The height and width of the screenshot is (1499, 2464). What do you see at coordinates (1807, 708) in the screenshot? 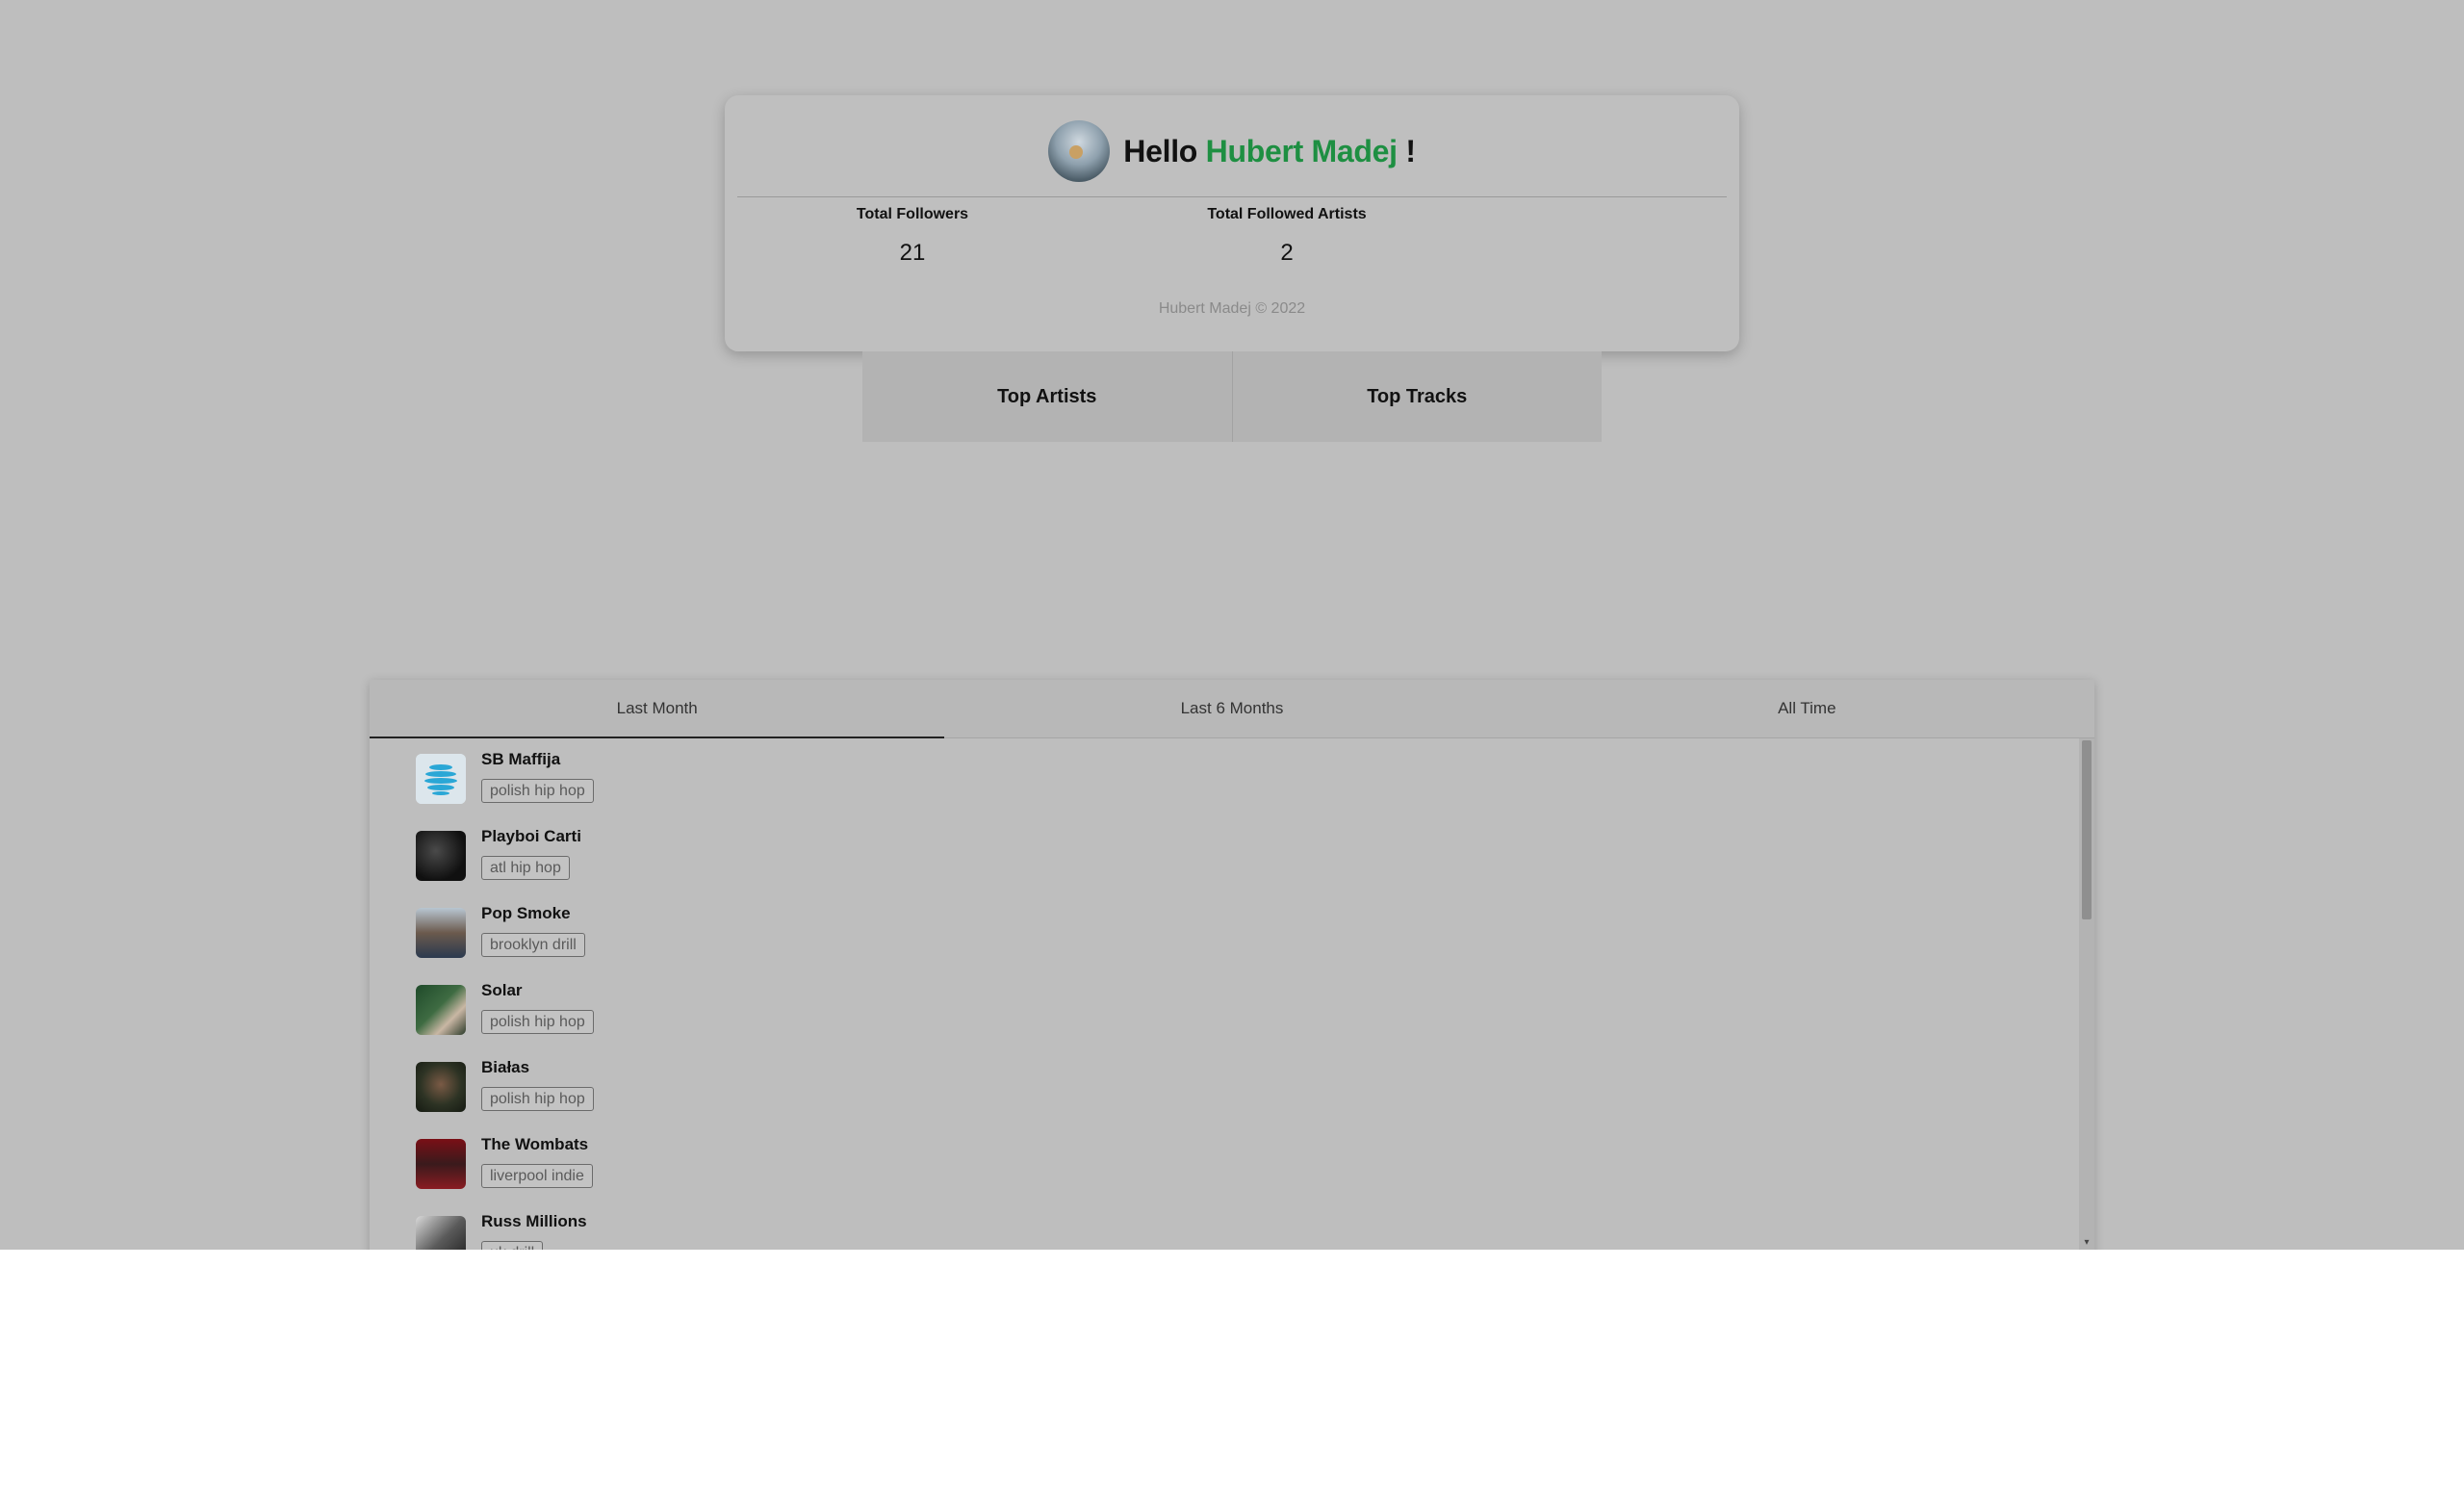
I see `tab-all-time: All Time` at bounding box center [1807, 708].